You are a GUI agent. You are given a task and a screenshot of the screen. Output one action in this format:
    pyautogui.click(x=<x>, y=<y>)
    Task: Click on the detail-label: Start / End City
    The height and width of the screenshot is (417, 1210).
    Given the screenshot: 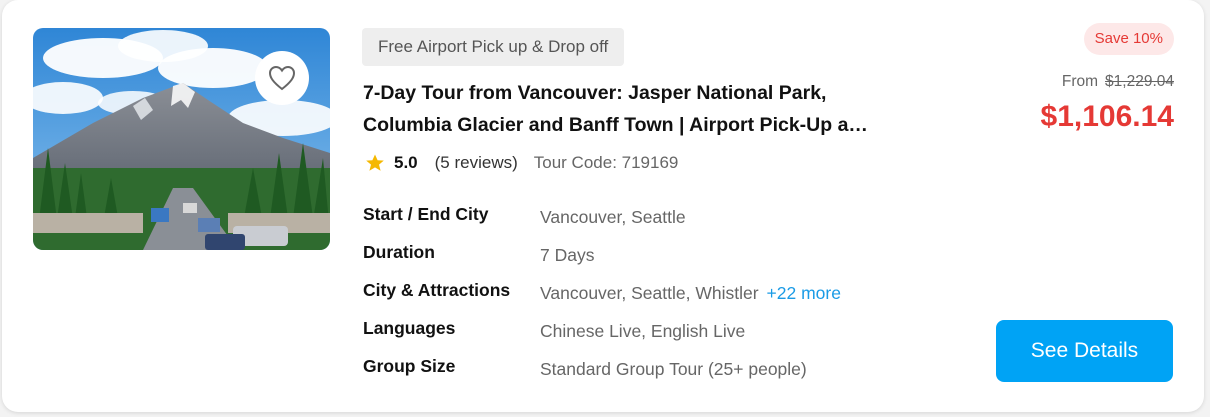 What is the action you would take?
    pyautogui.click(x=426, y=214)
    